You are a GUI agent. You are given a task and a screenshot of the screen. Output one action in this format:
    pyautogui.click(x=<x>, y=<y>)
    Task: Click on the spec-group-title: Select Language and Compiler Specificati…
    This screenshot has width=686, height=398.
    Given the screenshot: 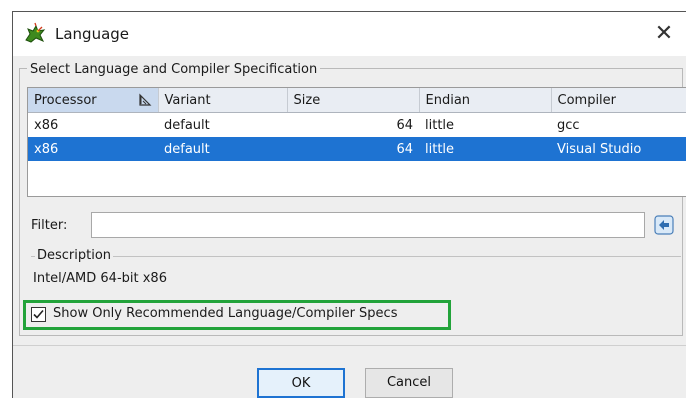 What is the action you would take?
    pyautogui.click(x=174, y=69)
    